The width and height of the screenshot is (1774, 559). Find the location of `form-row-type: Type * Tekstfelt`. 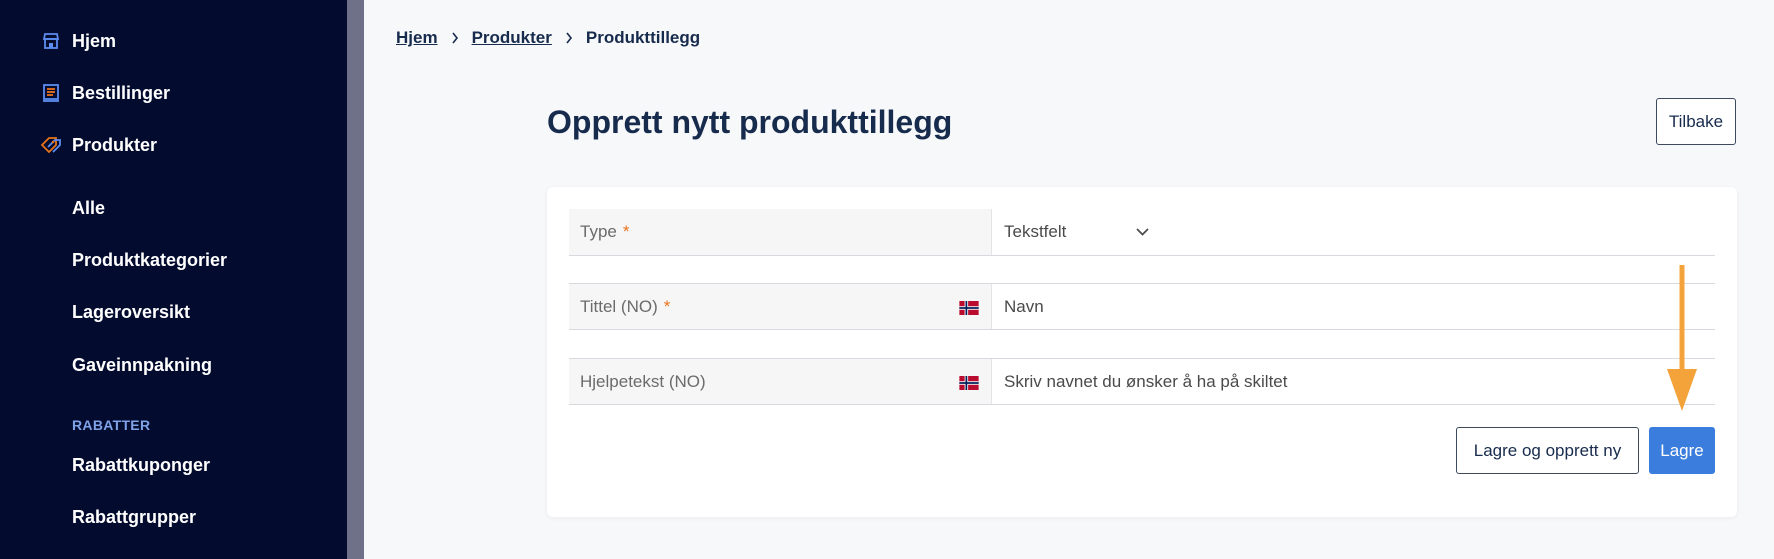

form-row-type: Type * Tekstfelt is located at coordinates (1142, 232).